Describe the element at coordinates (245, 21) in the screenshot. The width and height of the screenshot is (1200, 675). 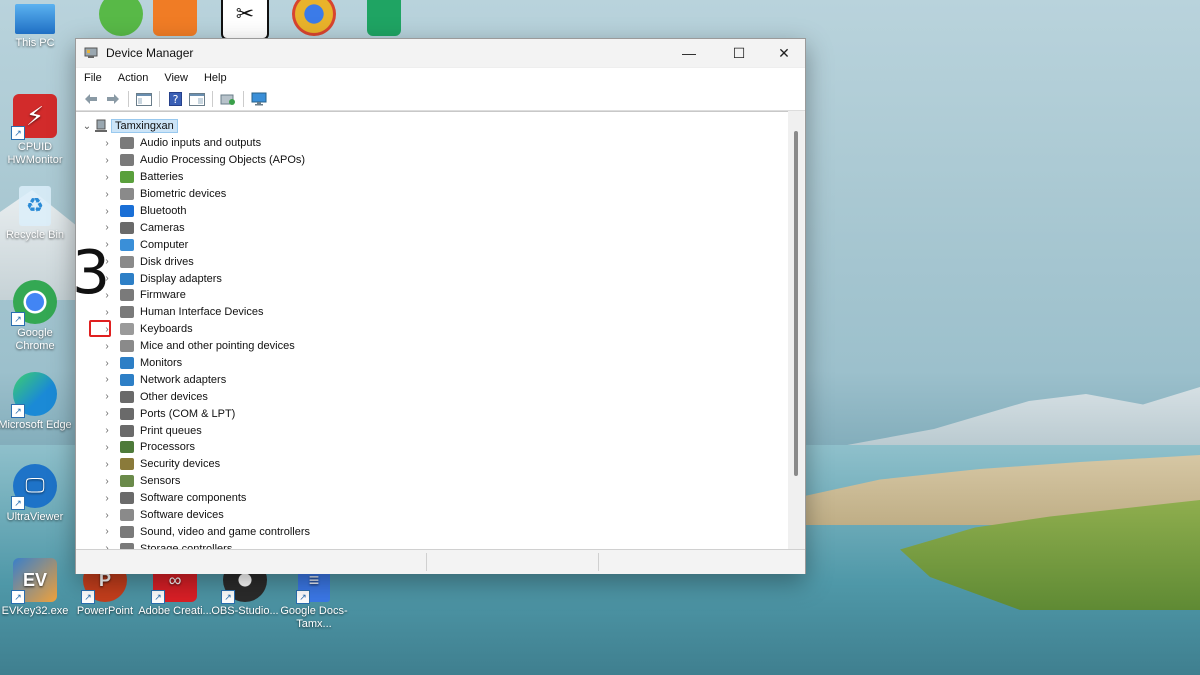
I see `capcut-icon: ✂` at that location.